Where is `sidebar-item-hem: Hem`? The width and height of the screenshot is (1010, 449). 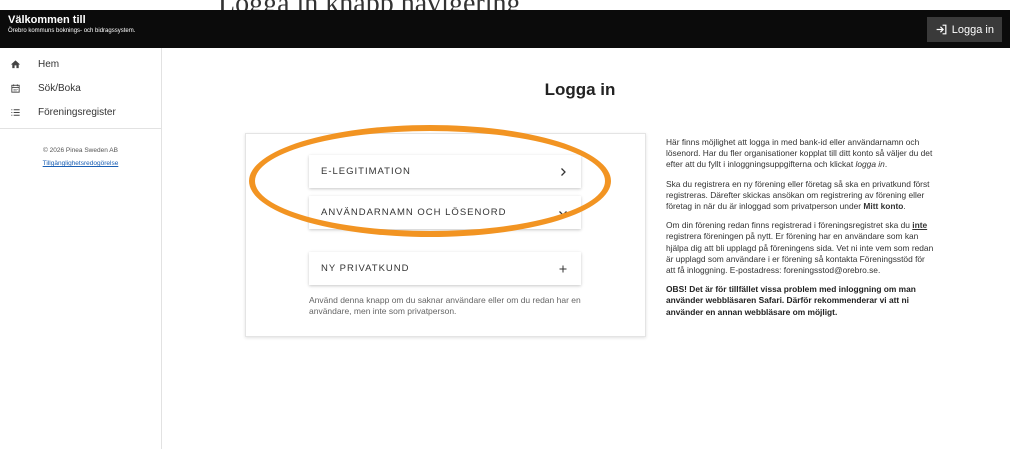
sidebar-item-hem: Hem is located at coordinates (80, 64).